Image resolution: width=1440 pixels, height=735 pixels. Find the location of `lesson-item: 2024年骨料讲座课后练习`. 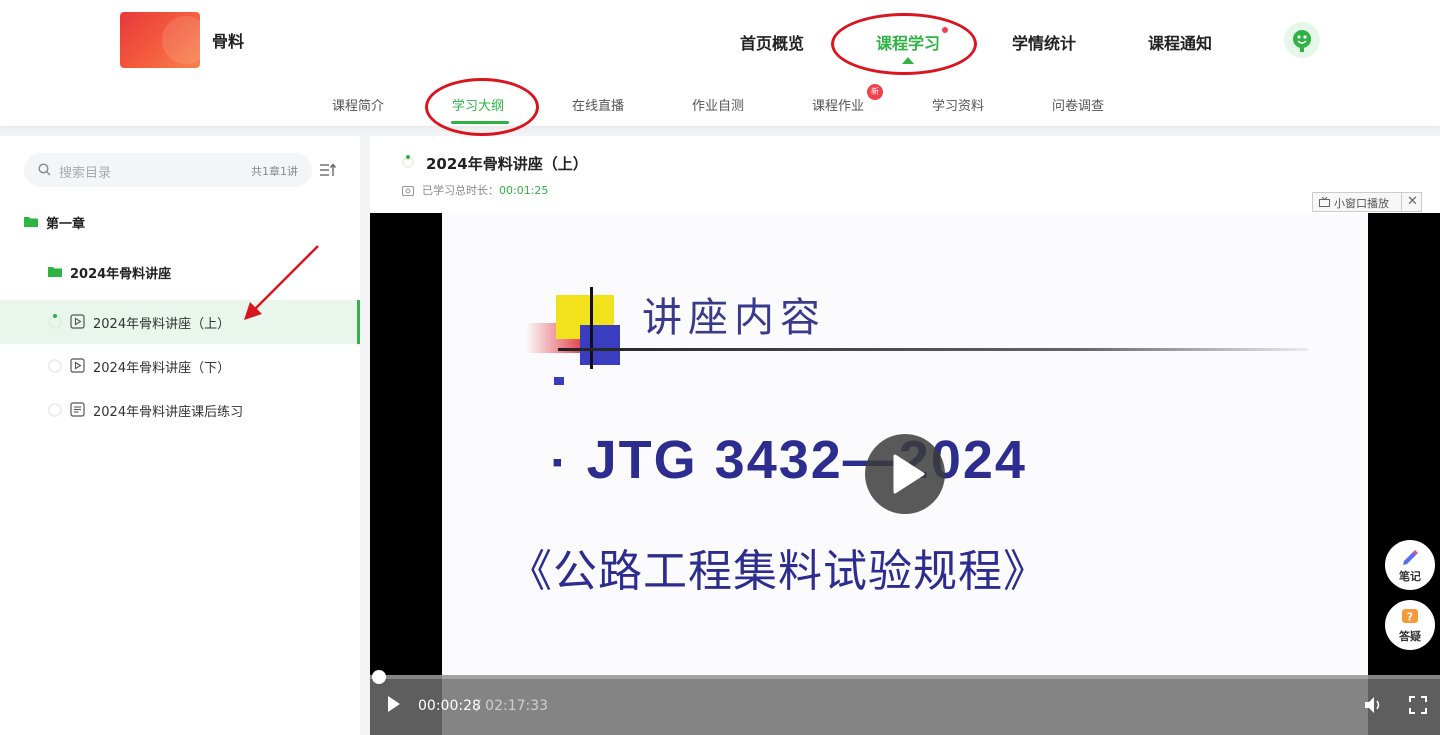

lesson-item: 2024年骨料讲座课后练习 is located at coordinates (180, 410).